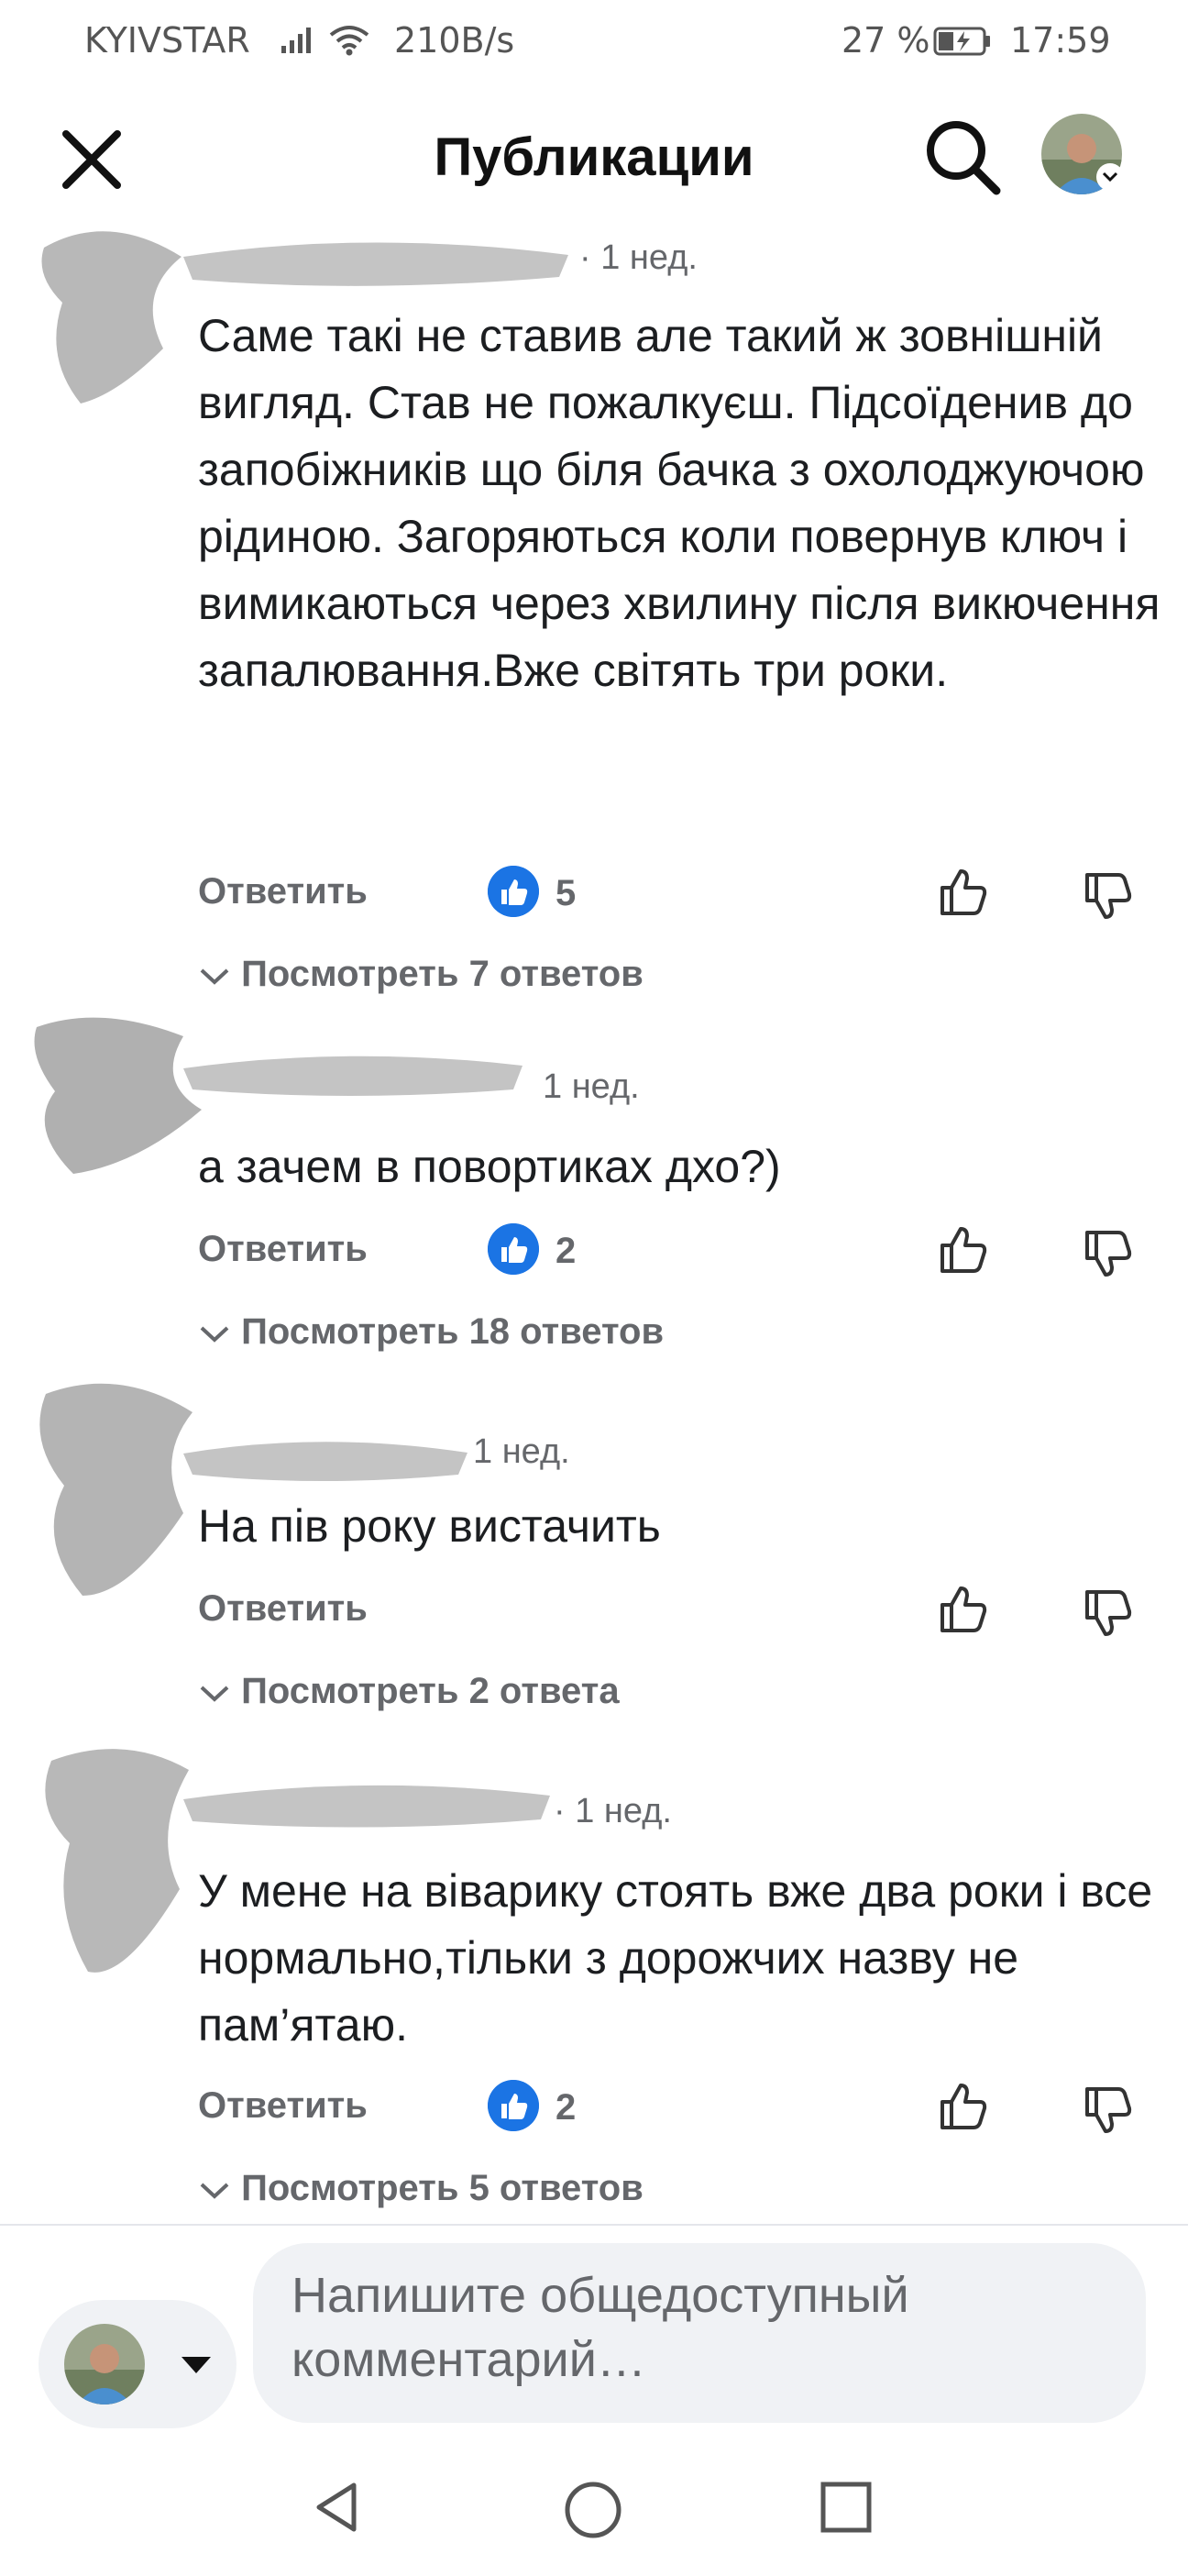 The height and width of the screenshot is (2576, 1188). I want to click on comment-text: На пів року вистачить, so click(429, 1526).